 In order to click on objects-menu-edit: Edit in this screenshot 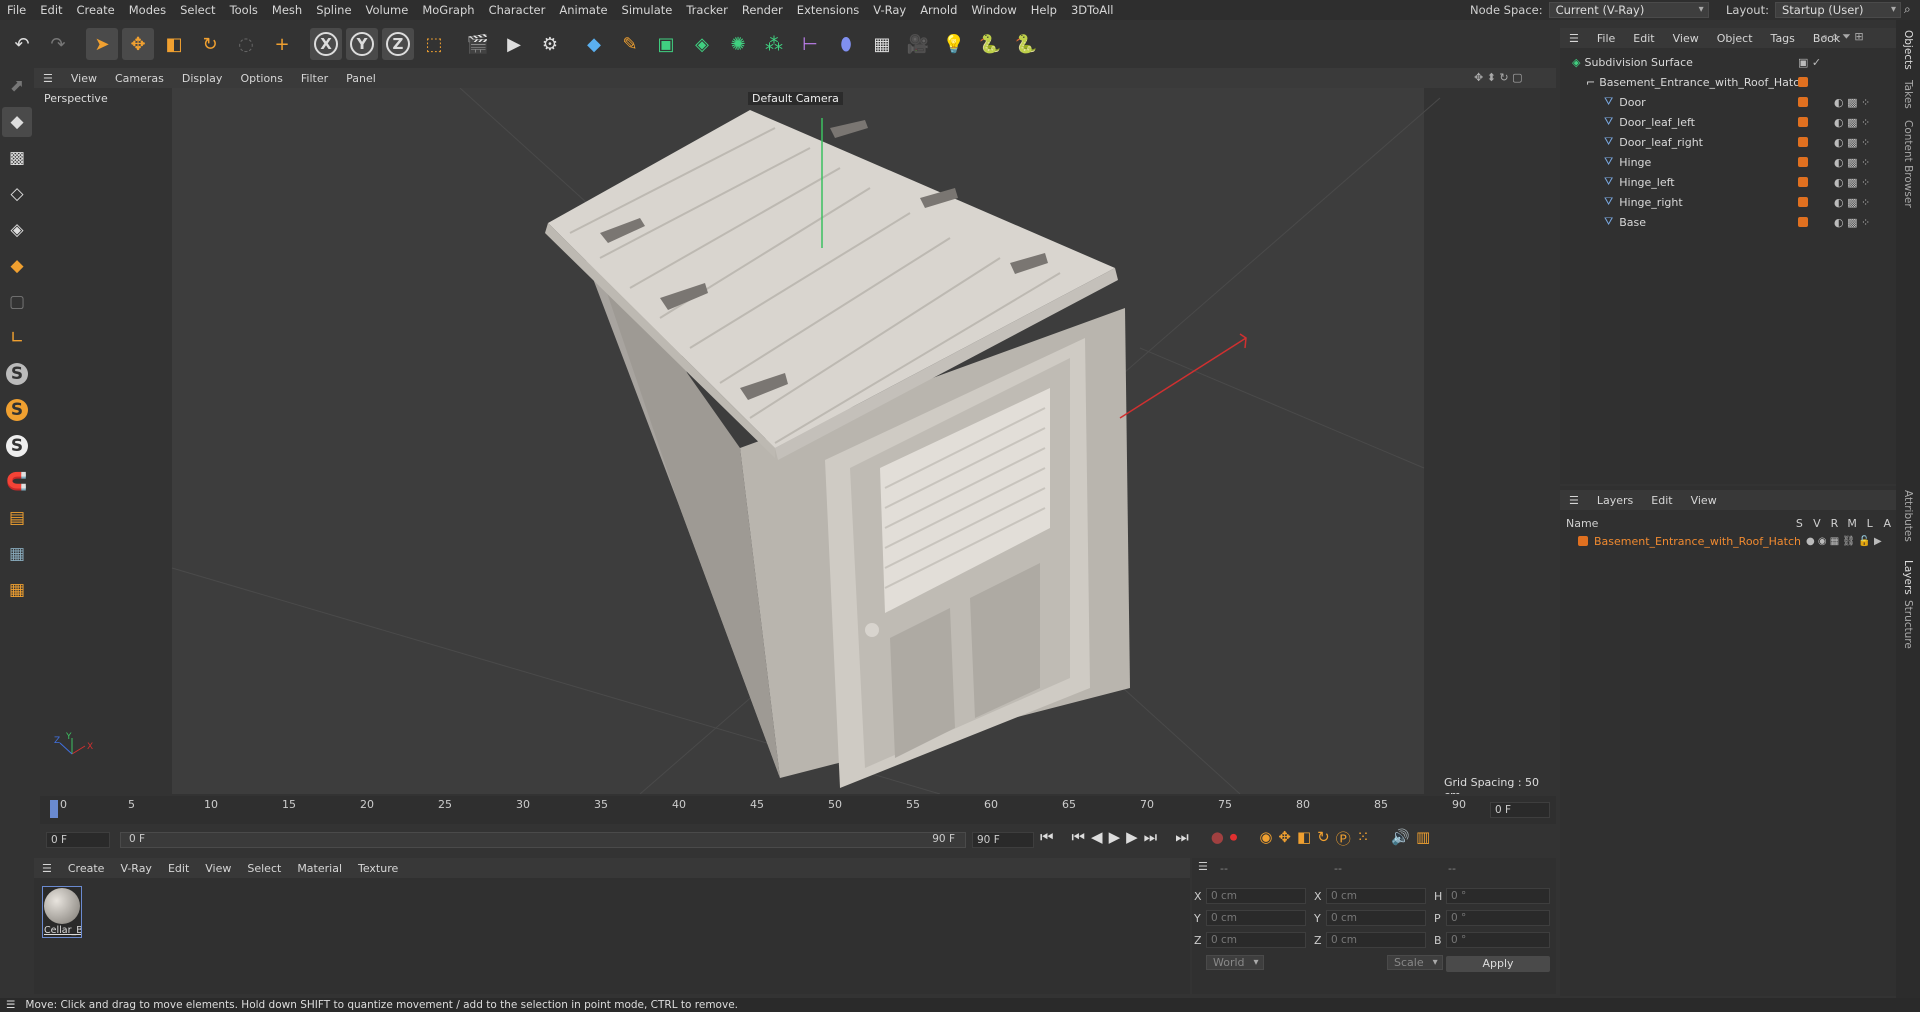, I will do `click(1643, 38)`.